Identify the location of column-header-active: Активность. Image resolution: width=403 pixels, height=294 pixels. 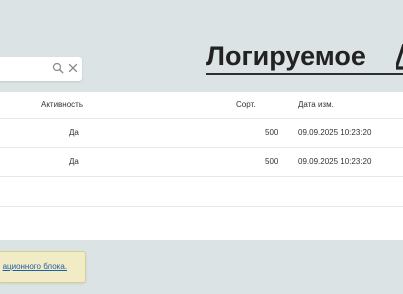
(62, 105).